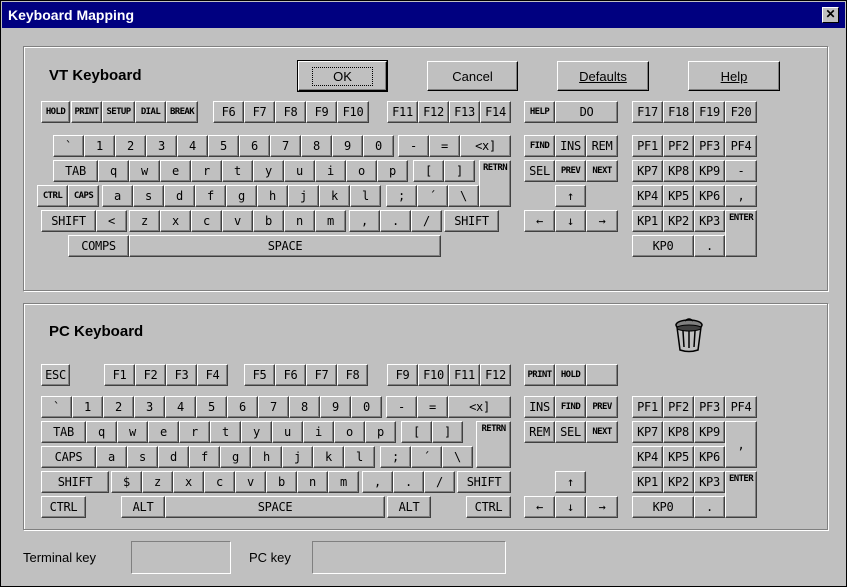  Describe the element at coordinates (99, 146) in the screenshot. I see `vt-key-1: 1` at that location.